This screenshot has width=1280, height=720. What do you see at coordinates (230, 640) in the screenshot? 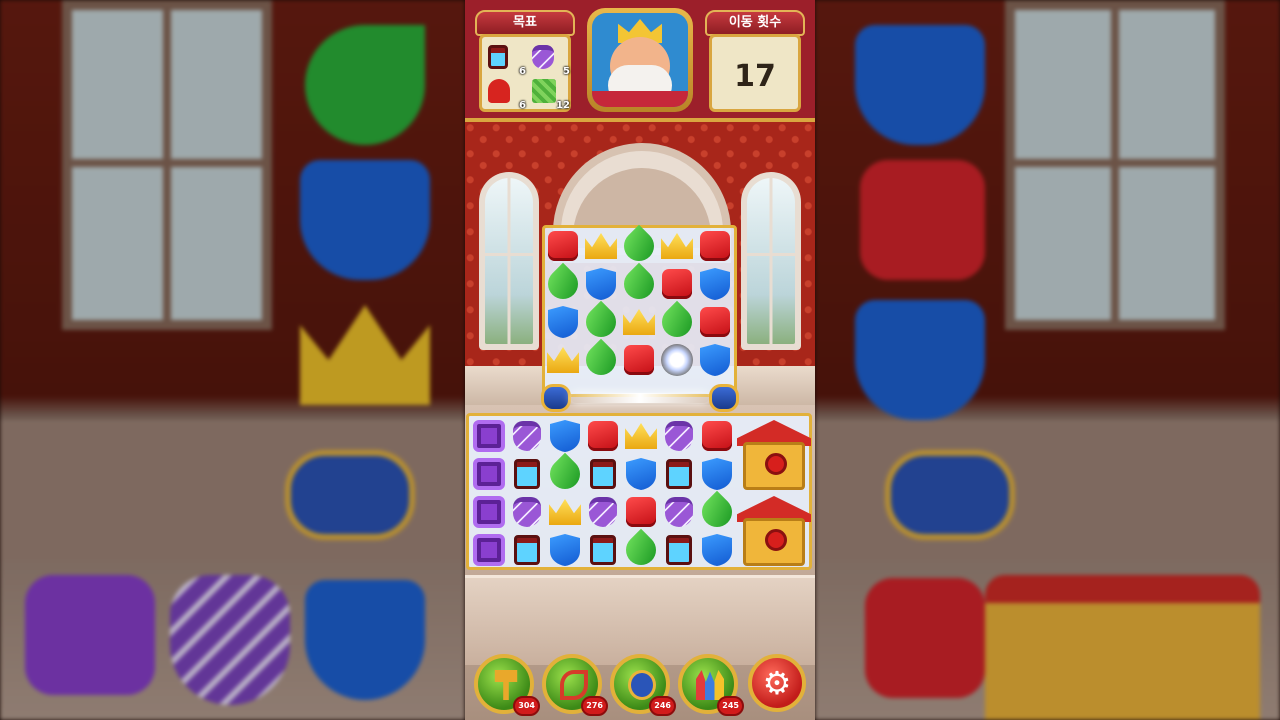
I see `background-purple-vase` at bounding box center [230, 640].